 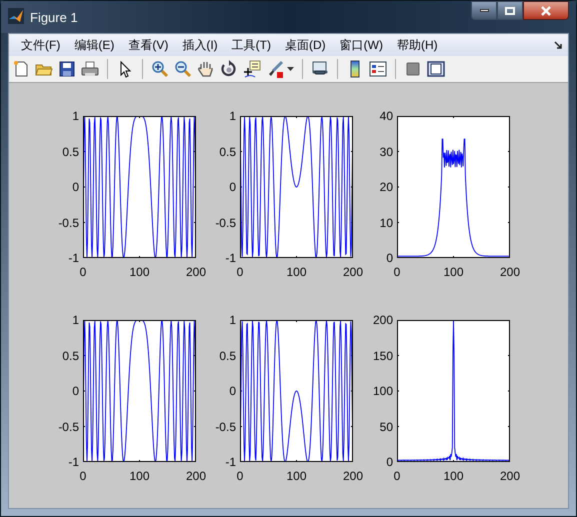 I want to click on app-logo-icon, so click(x=16, y=16).